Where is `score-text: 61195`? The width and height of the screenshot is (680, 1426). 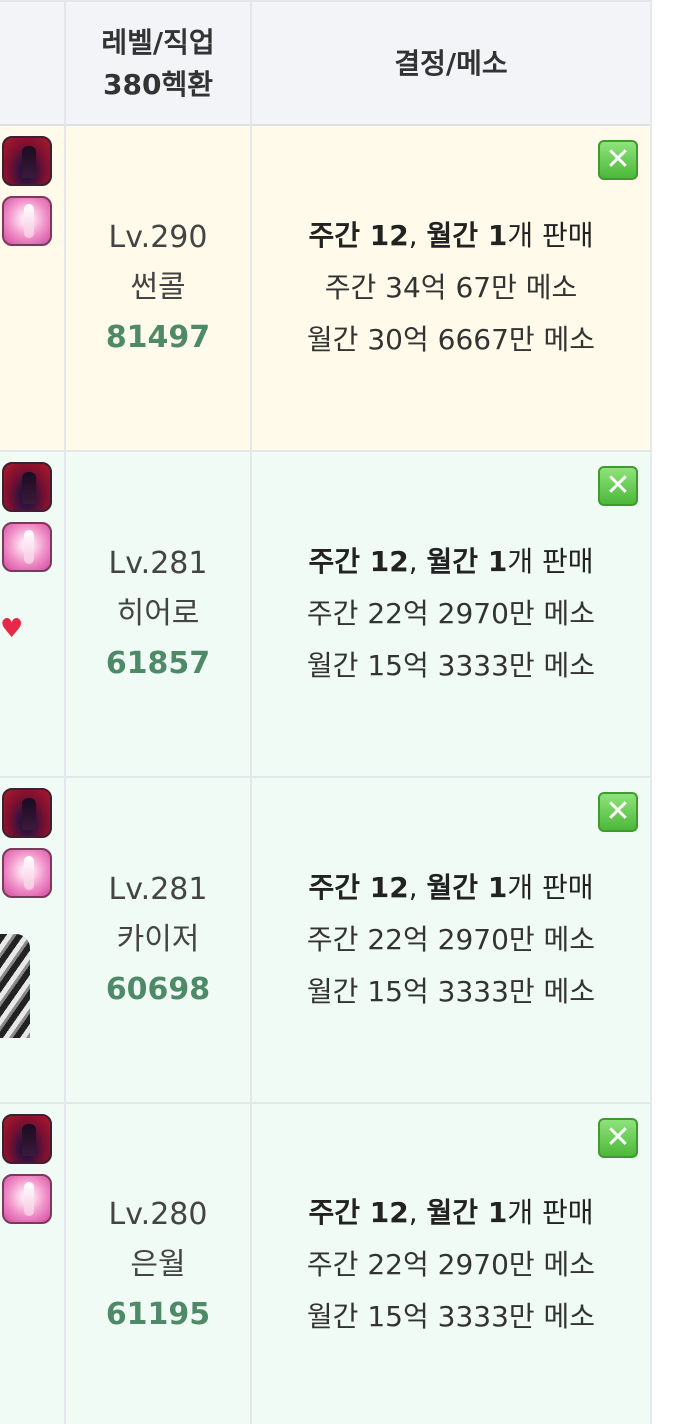 score-text: 61195 is located at coordinates (158, 1314).